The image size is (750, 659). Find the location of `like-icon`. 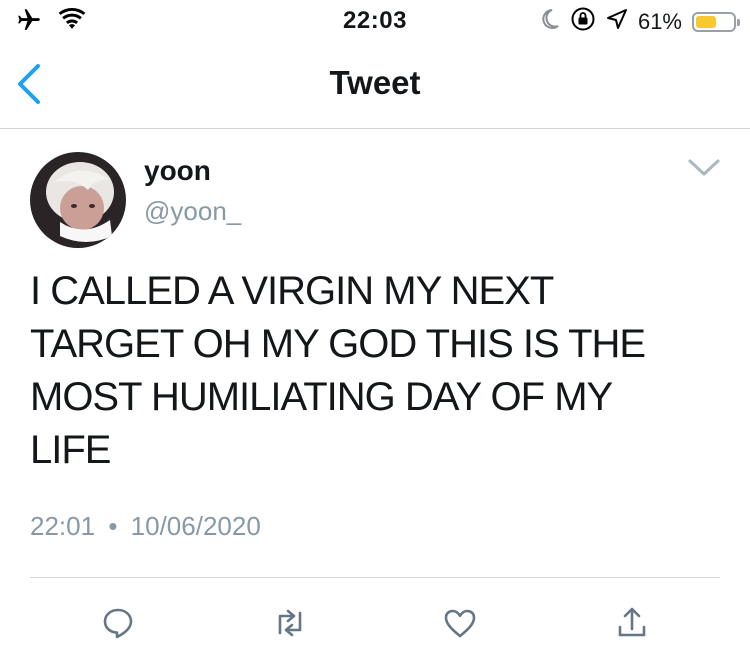

like-icon is located at coordinates (460, 623).